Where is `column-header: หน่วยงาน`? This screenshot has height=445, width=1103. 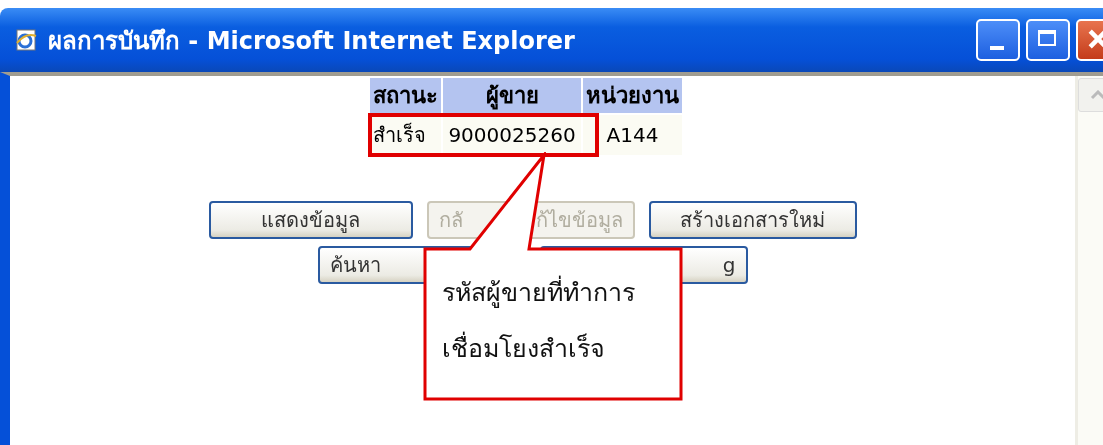
column-header: หน่วยงาน is located at coordinates (632, 95).